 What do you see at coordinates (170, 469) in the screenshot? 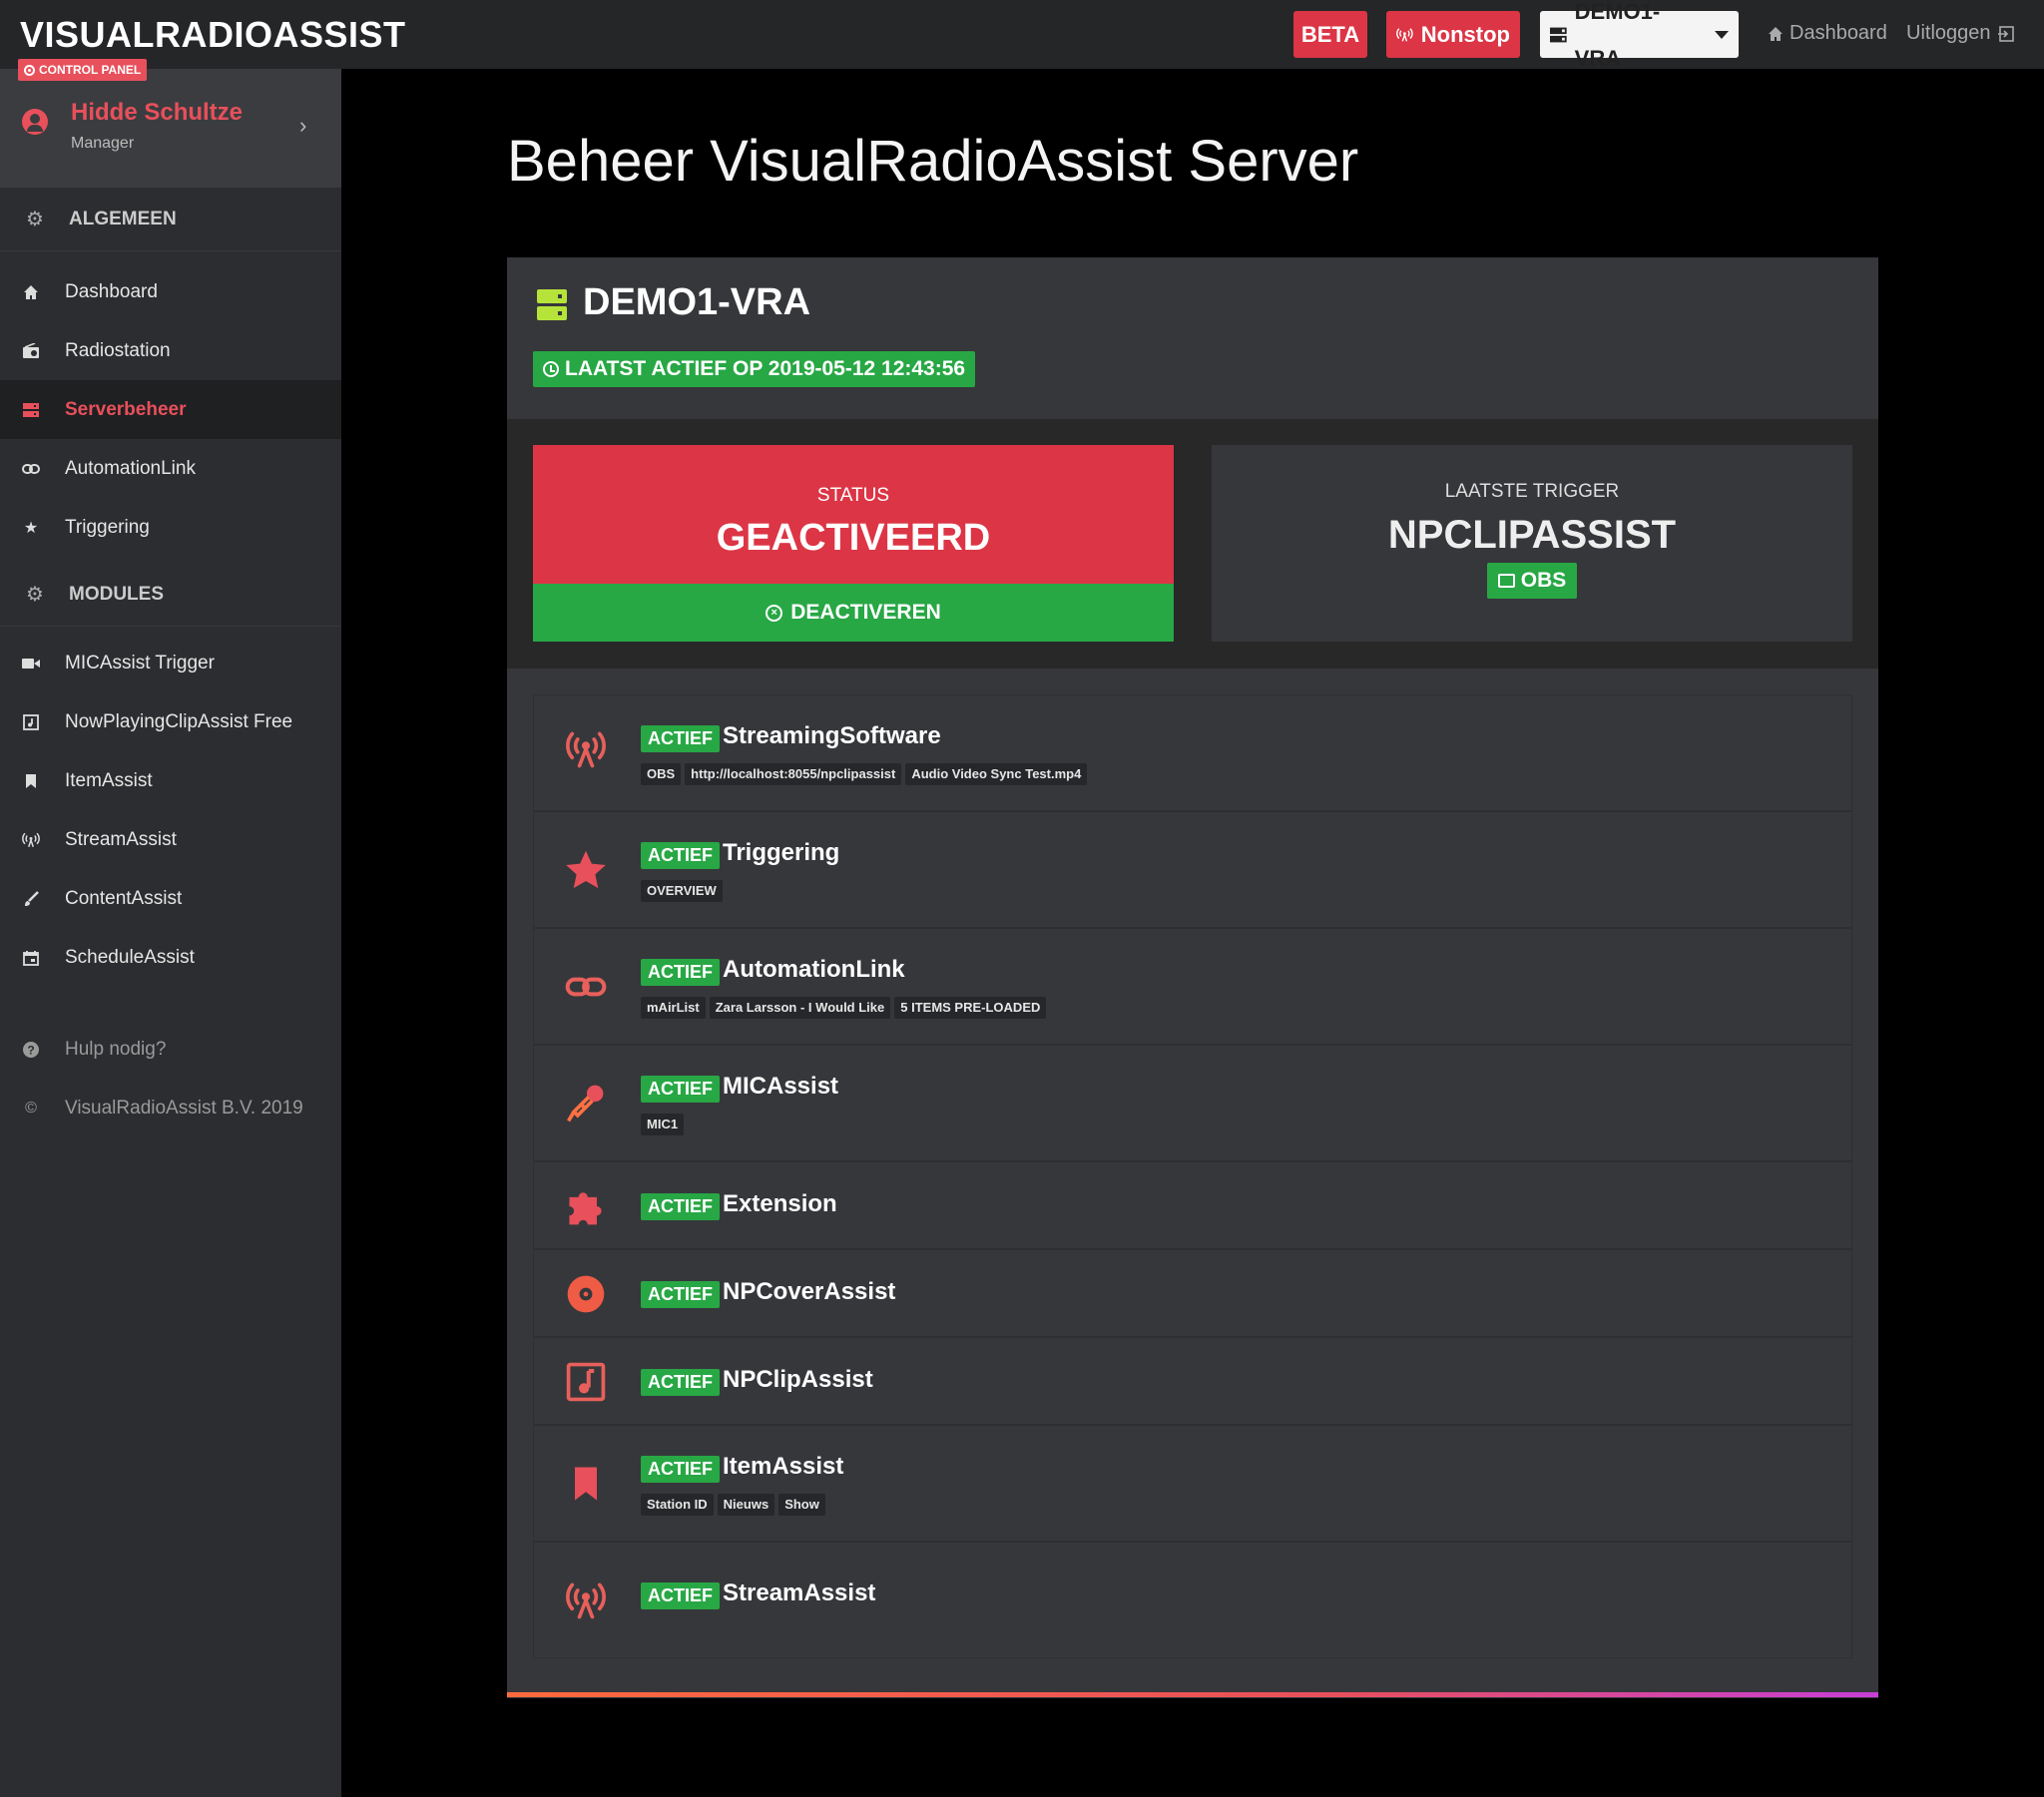
I see `sidebar-item-automationlink: AutomationLink` at bounding box center [170, 469].